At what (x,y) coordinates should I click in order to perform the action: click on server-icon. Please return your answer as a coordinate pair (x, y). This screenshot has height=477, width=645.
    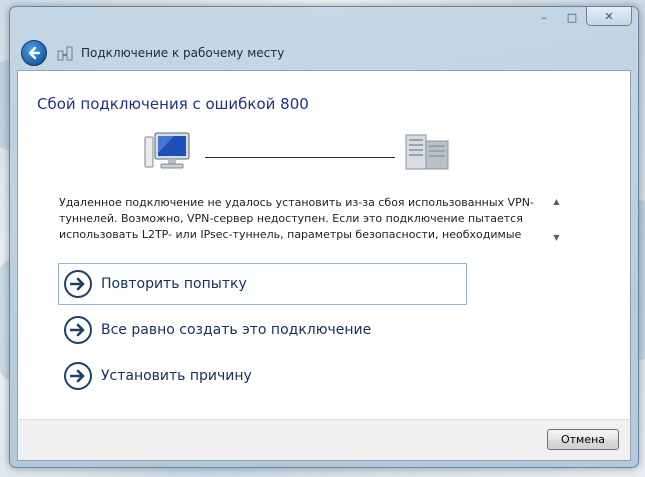
    Looking at the image, I should click on (427, 152).